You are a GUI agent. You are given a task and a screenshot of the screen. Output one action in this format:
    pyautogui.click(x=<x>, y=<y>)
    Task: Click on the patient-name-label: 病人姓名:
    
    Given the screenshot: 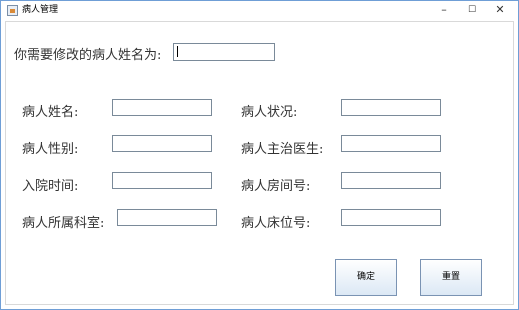 What is the action you would take?
    pyautogui.click(x=50, y=112)
    